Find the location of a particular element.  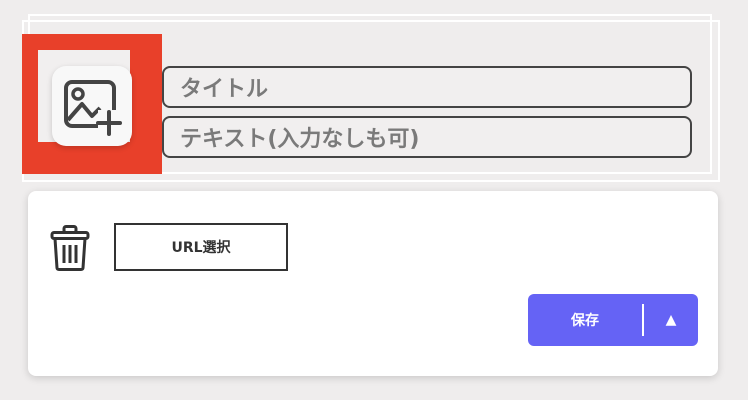

image-upload-area is located at coordinates (85, 98).